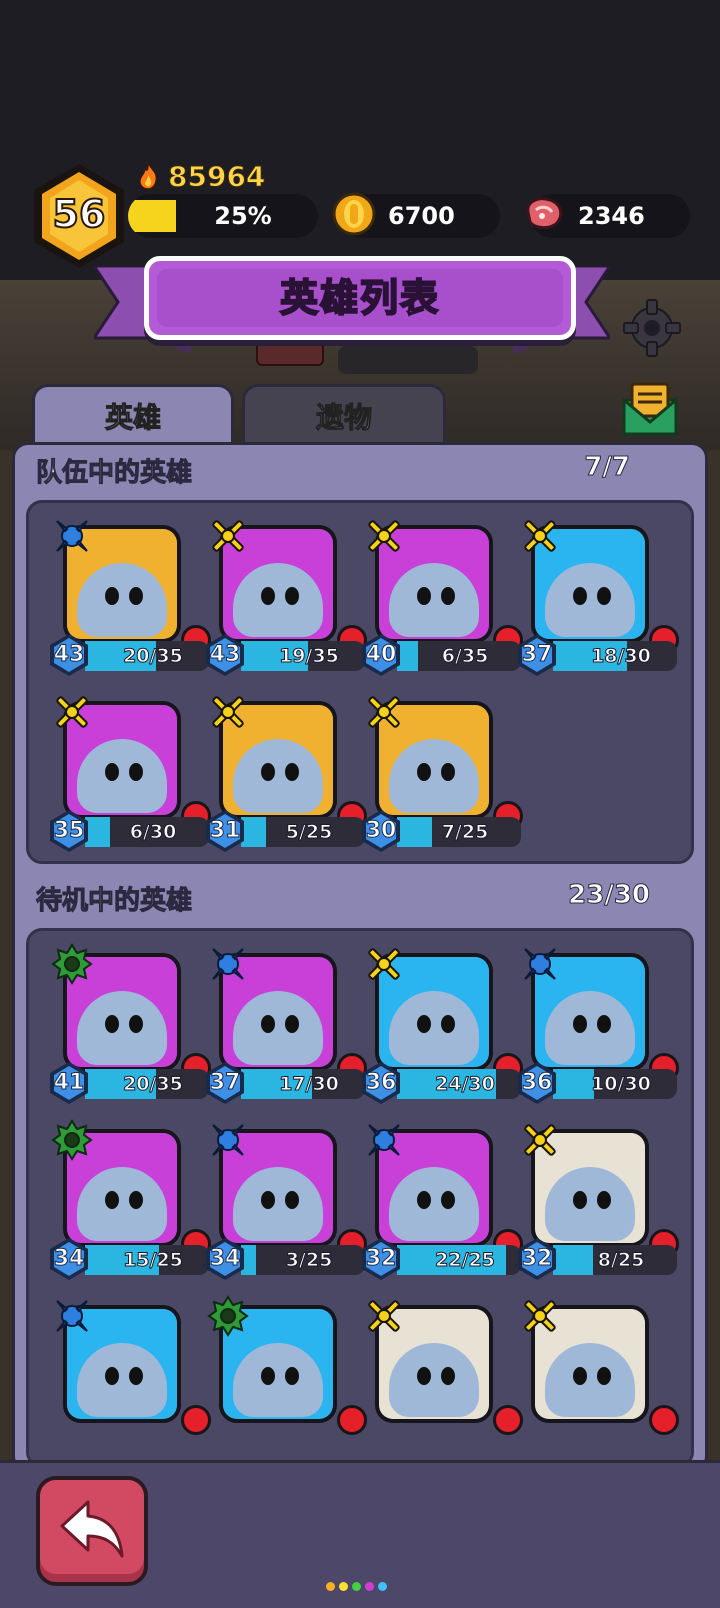 This screenshot has height=1608, width=720. I want to click on fragment-progress-bar: 22/25, so click(459, 1260).